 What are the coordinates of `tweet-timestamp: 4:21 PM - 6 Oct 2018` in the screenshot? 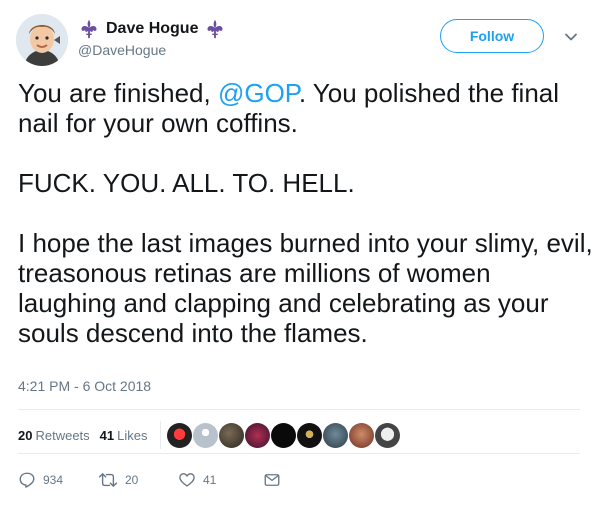 It's located at (84, 386).